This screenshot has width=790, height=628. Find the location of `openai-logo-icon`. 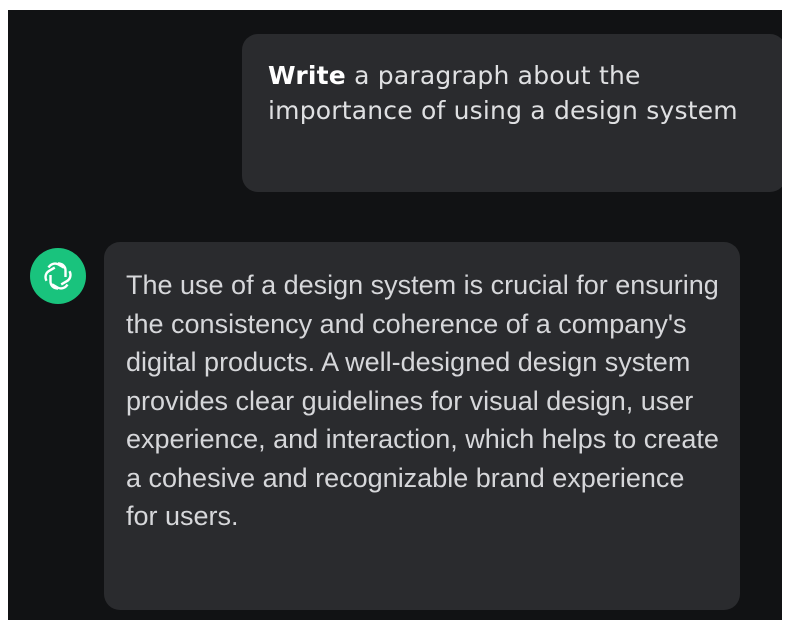

openai-logo-icon is located at coordinates (58, 276).